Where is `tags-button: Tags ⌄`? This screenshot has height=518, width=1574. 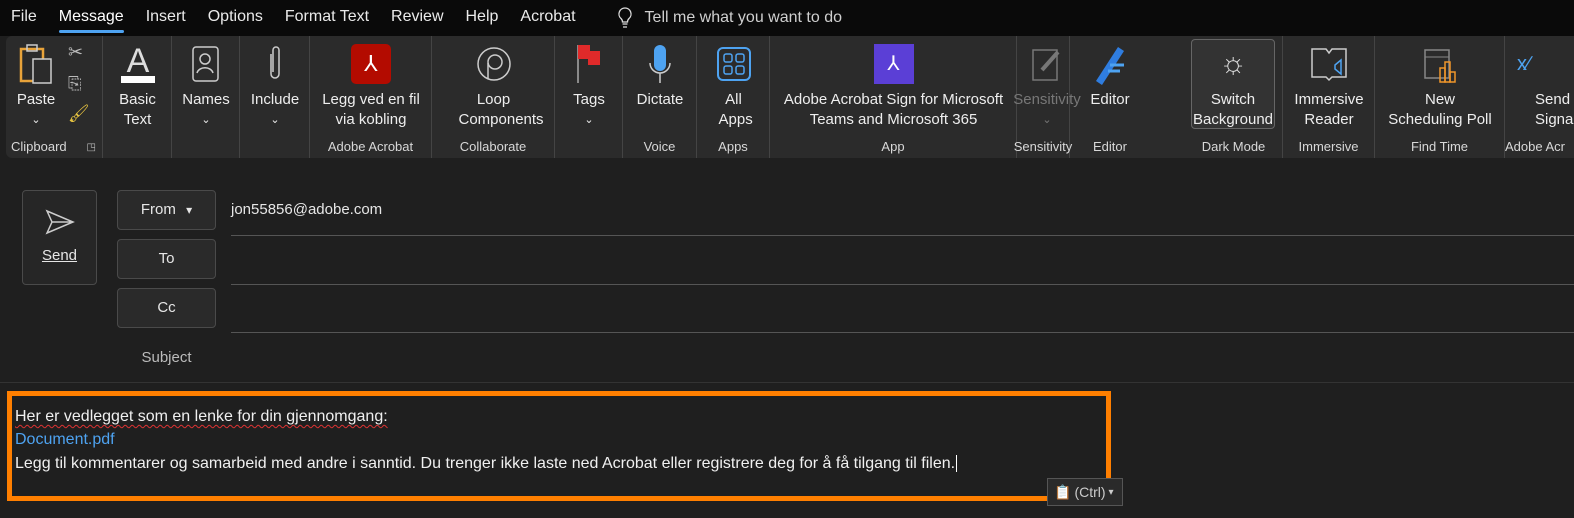 tags-button: Tags ⌄ is located at coordinates (589, 85).